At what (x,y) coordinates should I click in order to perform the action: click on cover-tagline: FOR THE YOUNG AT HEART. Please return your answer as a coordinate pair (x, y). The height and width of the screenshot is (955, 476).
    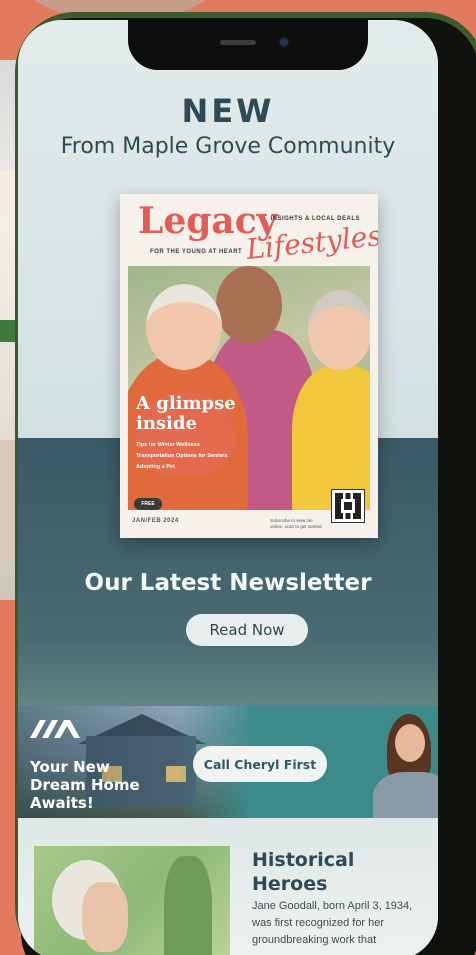
    Looking at the image, I should click on (196, 252).